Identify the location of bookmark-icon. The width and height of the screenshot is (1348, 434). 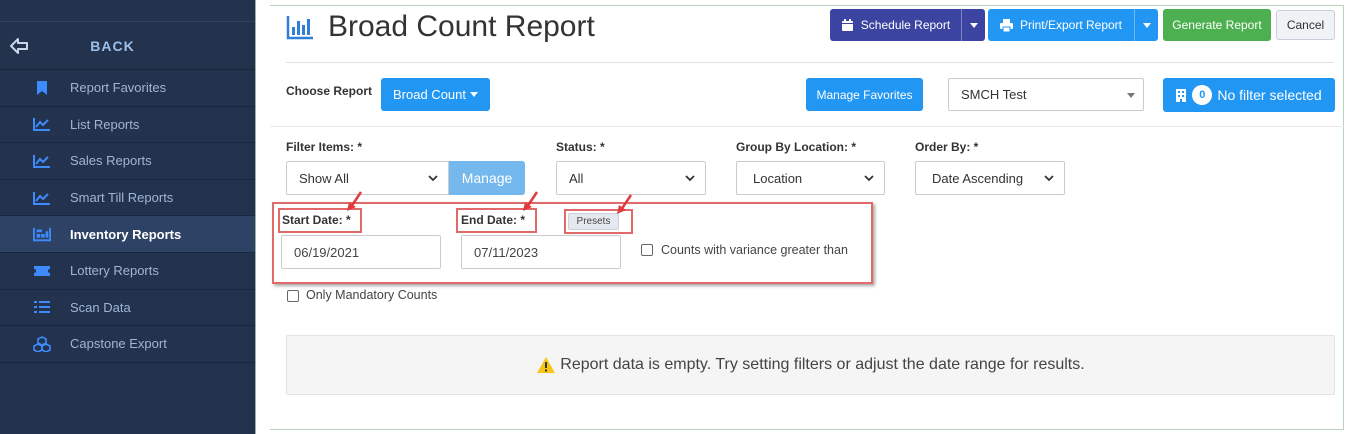
(42, 88).